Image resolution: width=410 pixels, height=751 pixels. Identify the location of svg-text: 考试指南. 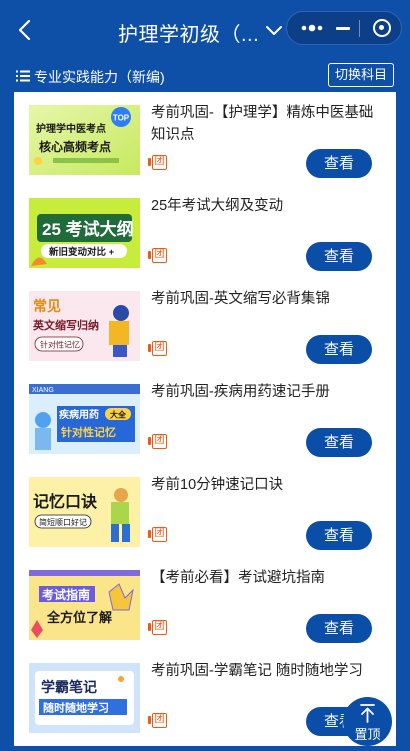
(66, 594).